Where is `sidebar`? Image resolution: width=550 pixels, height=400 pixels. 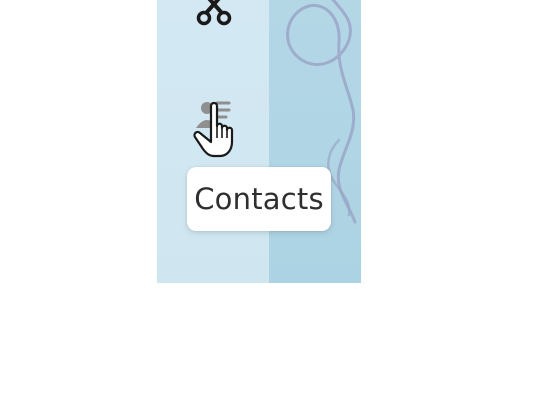
sidebar is located at coordinates (213, 141).